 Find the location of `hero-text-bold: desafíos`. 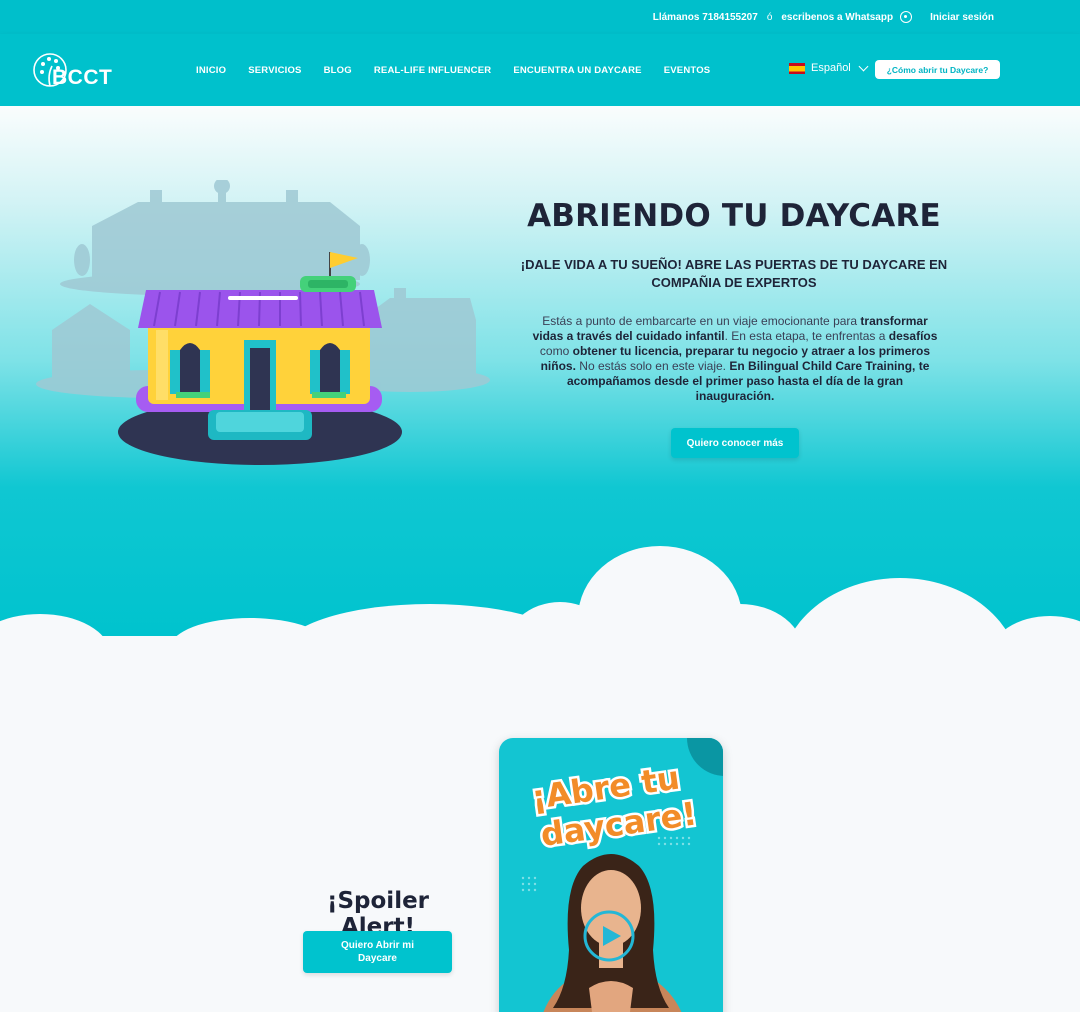

hero-text-bold: desafíos is located at coordinates (913, 336).